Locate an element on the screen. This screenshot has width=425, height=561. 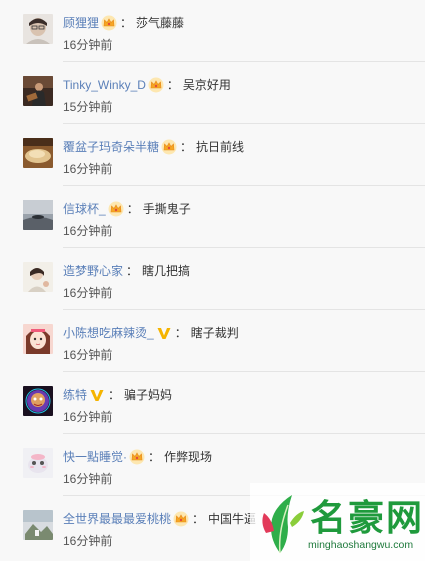
comment-item: 信球杯_ ： 手撕鬼子 16分钟前 is located at coordinates (212, 217).